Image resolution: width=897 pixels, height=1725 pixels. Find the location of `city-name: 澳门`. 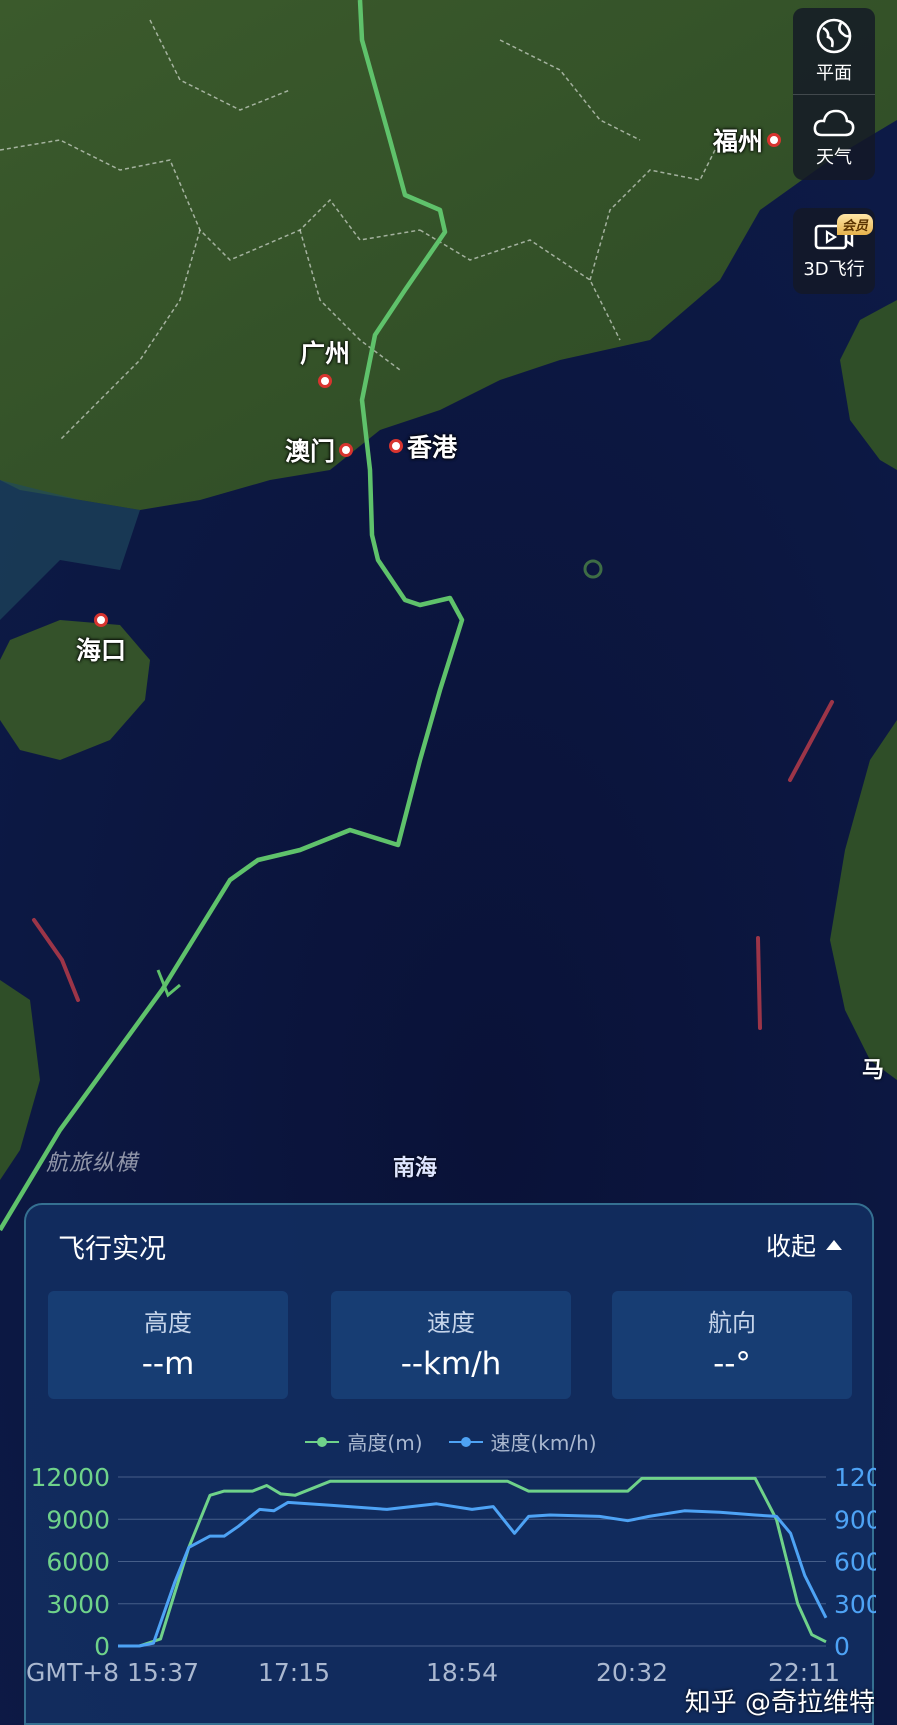

city-name: 澳门 is located at coordinates (310, 451).